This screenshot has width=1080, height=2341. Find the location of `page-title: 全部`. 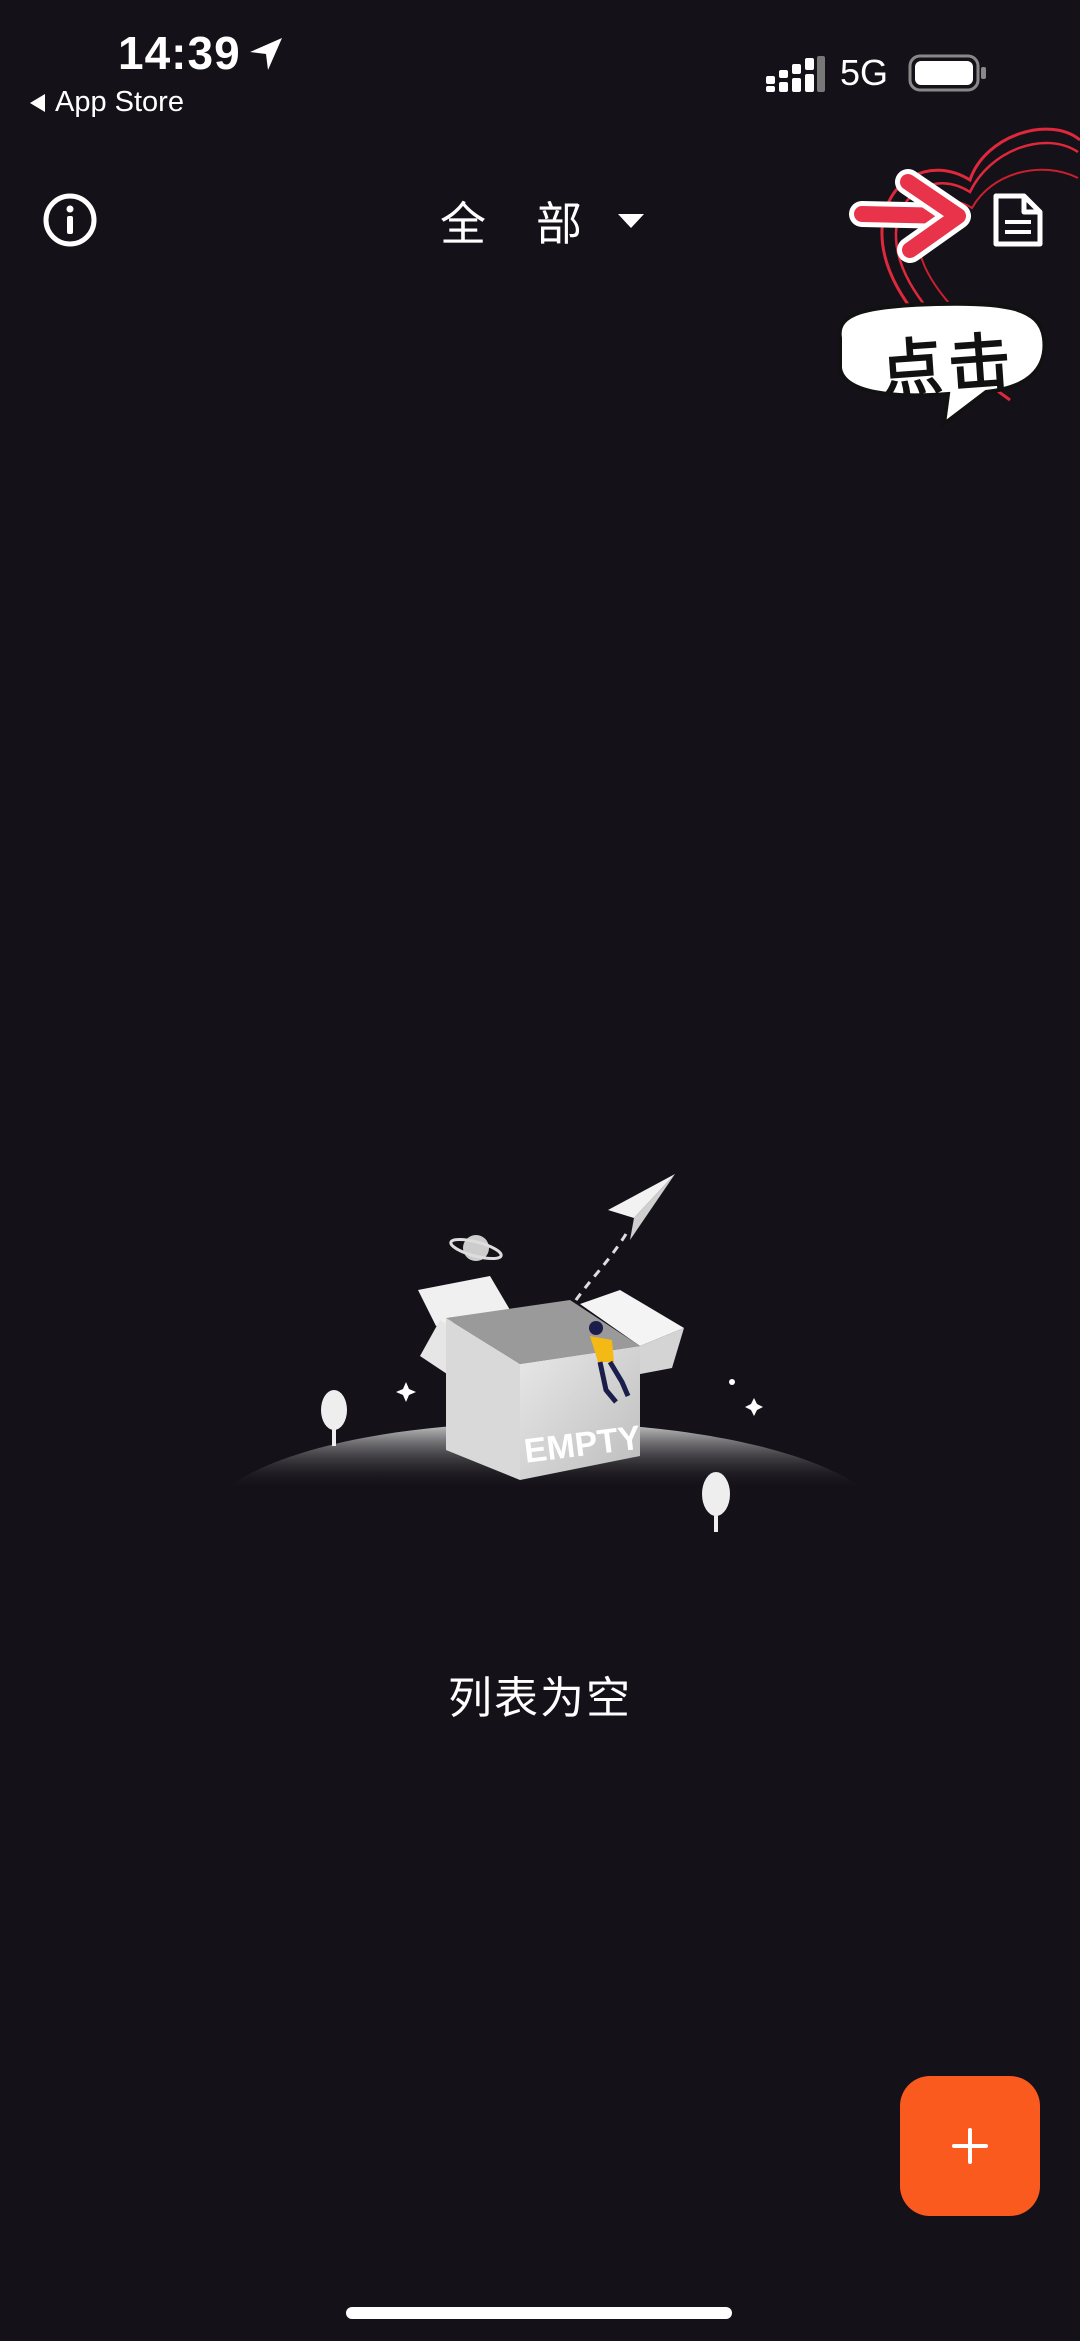

page-title: 全部 is located at coordinates (536, 224).